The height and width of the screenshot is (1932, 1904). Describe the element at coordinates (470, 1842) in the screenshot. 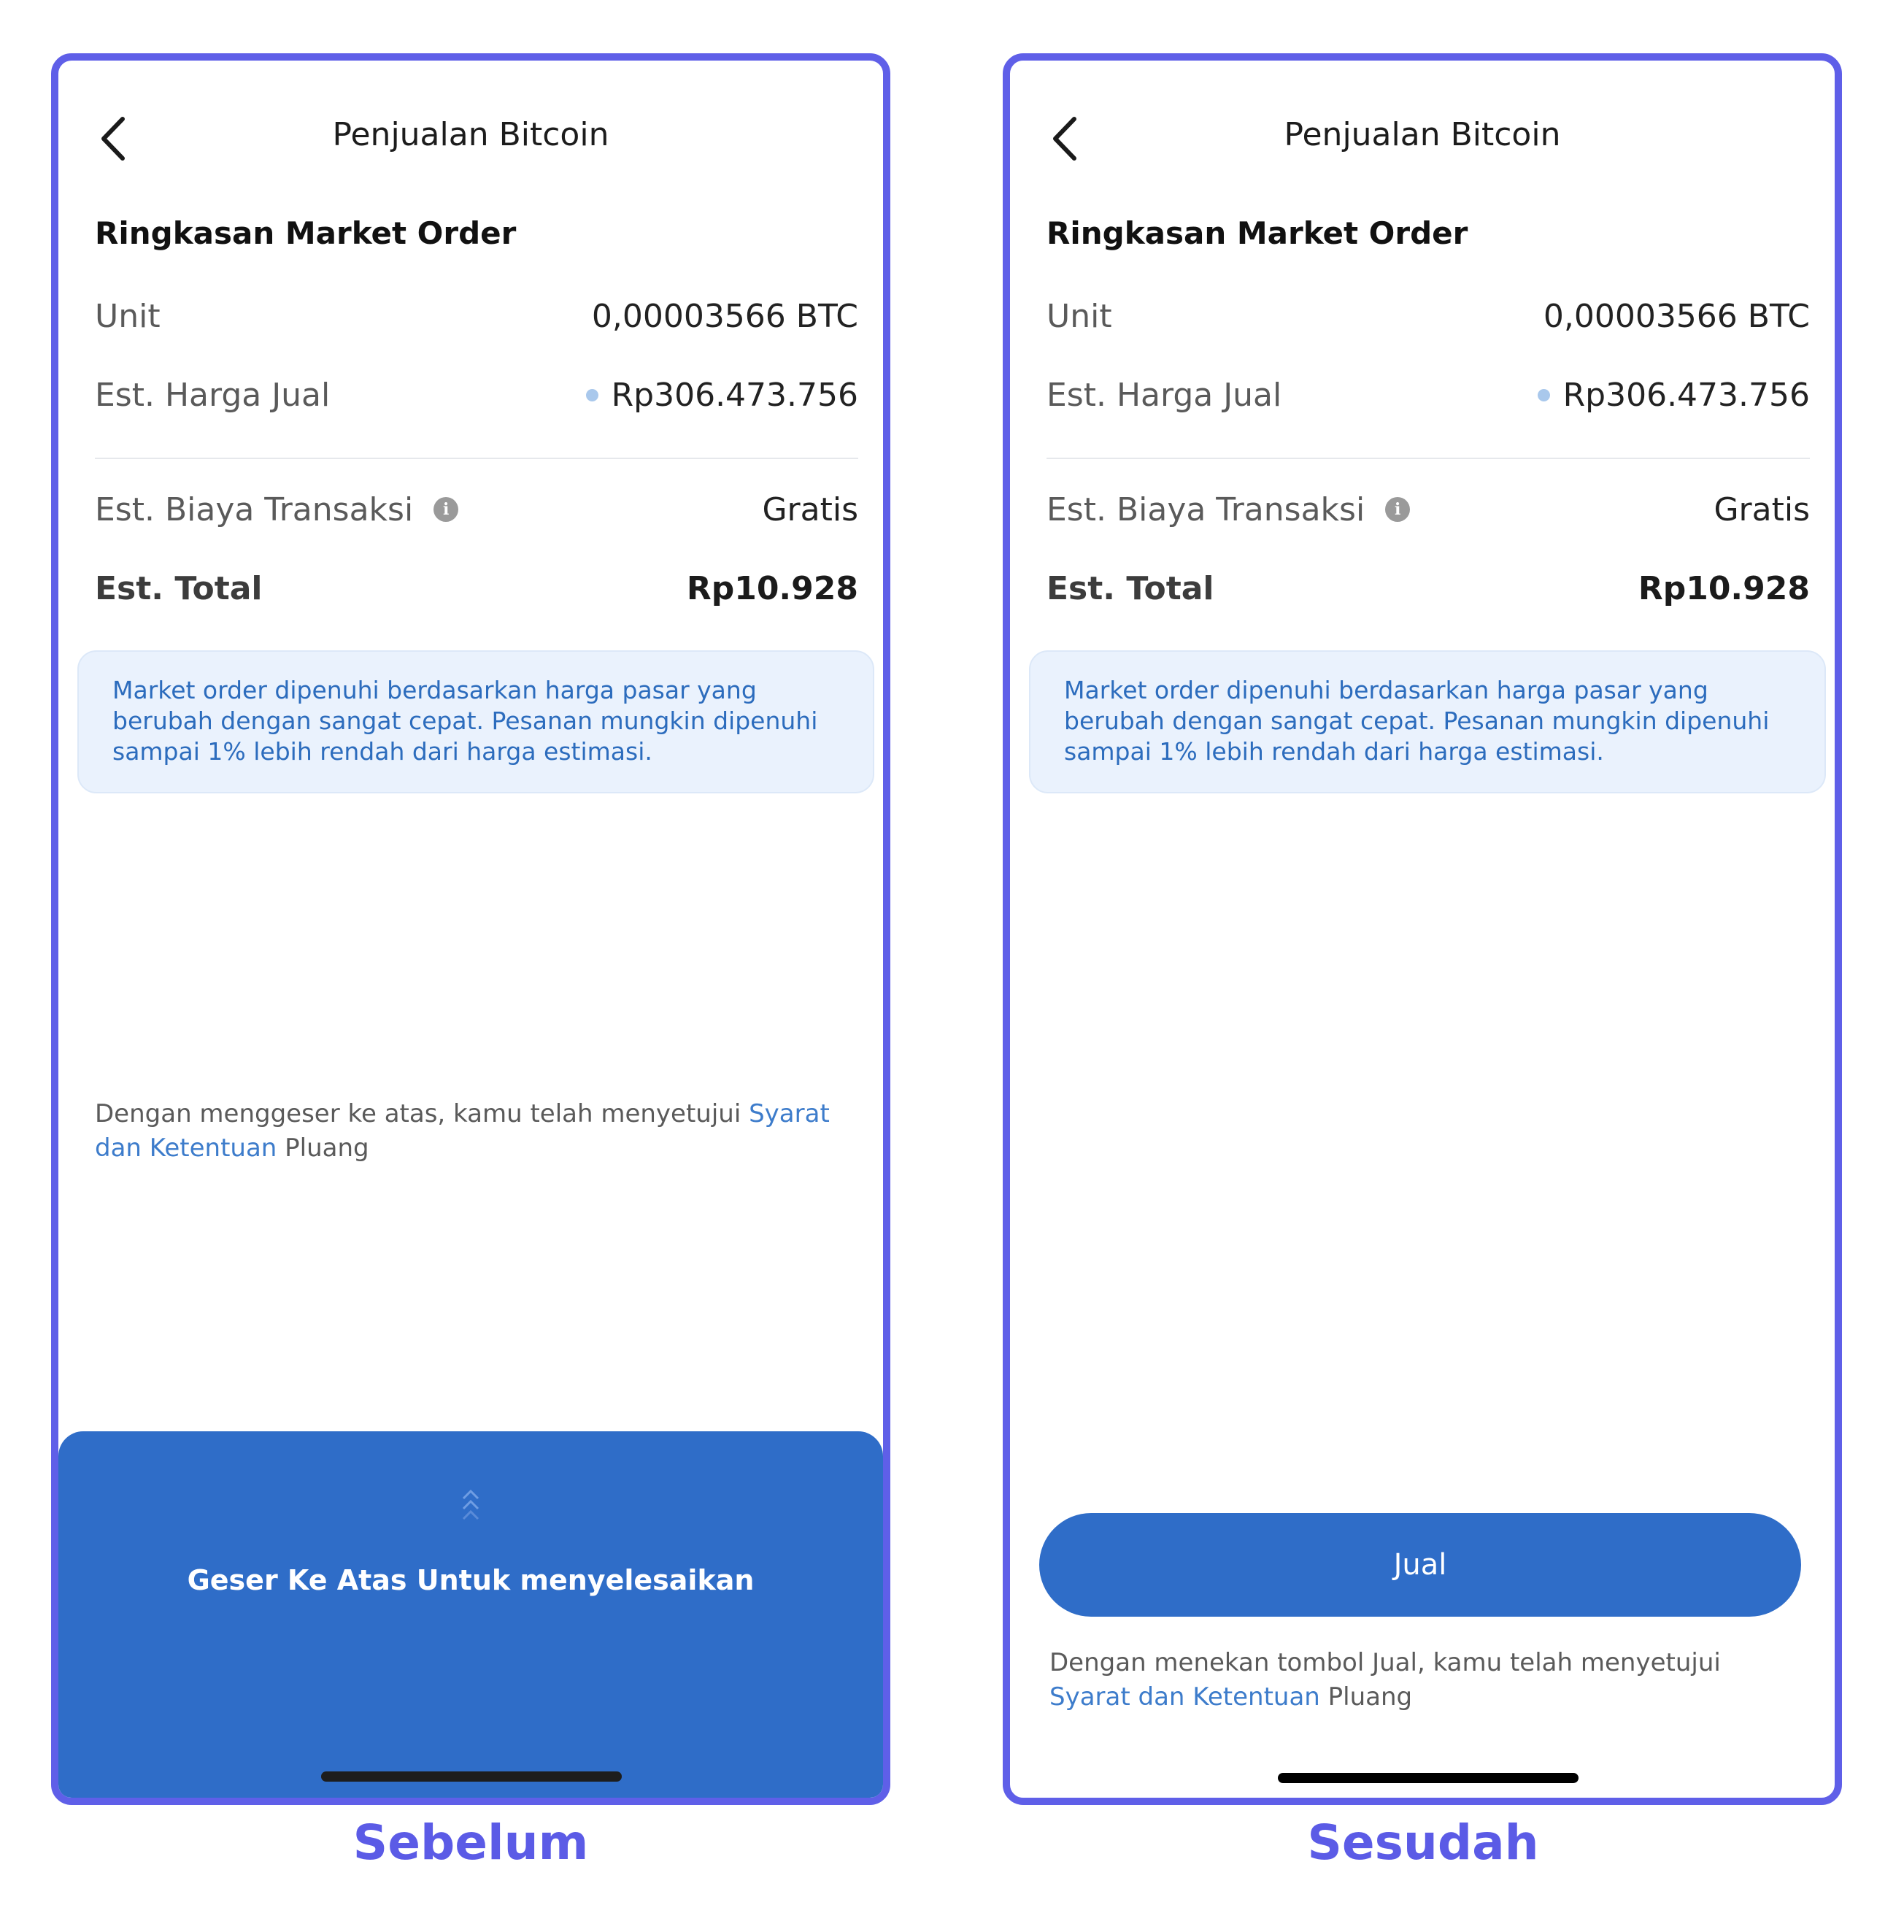

I see `caption-before: Sebelum` at that location.